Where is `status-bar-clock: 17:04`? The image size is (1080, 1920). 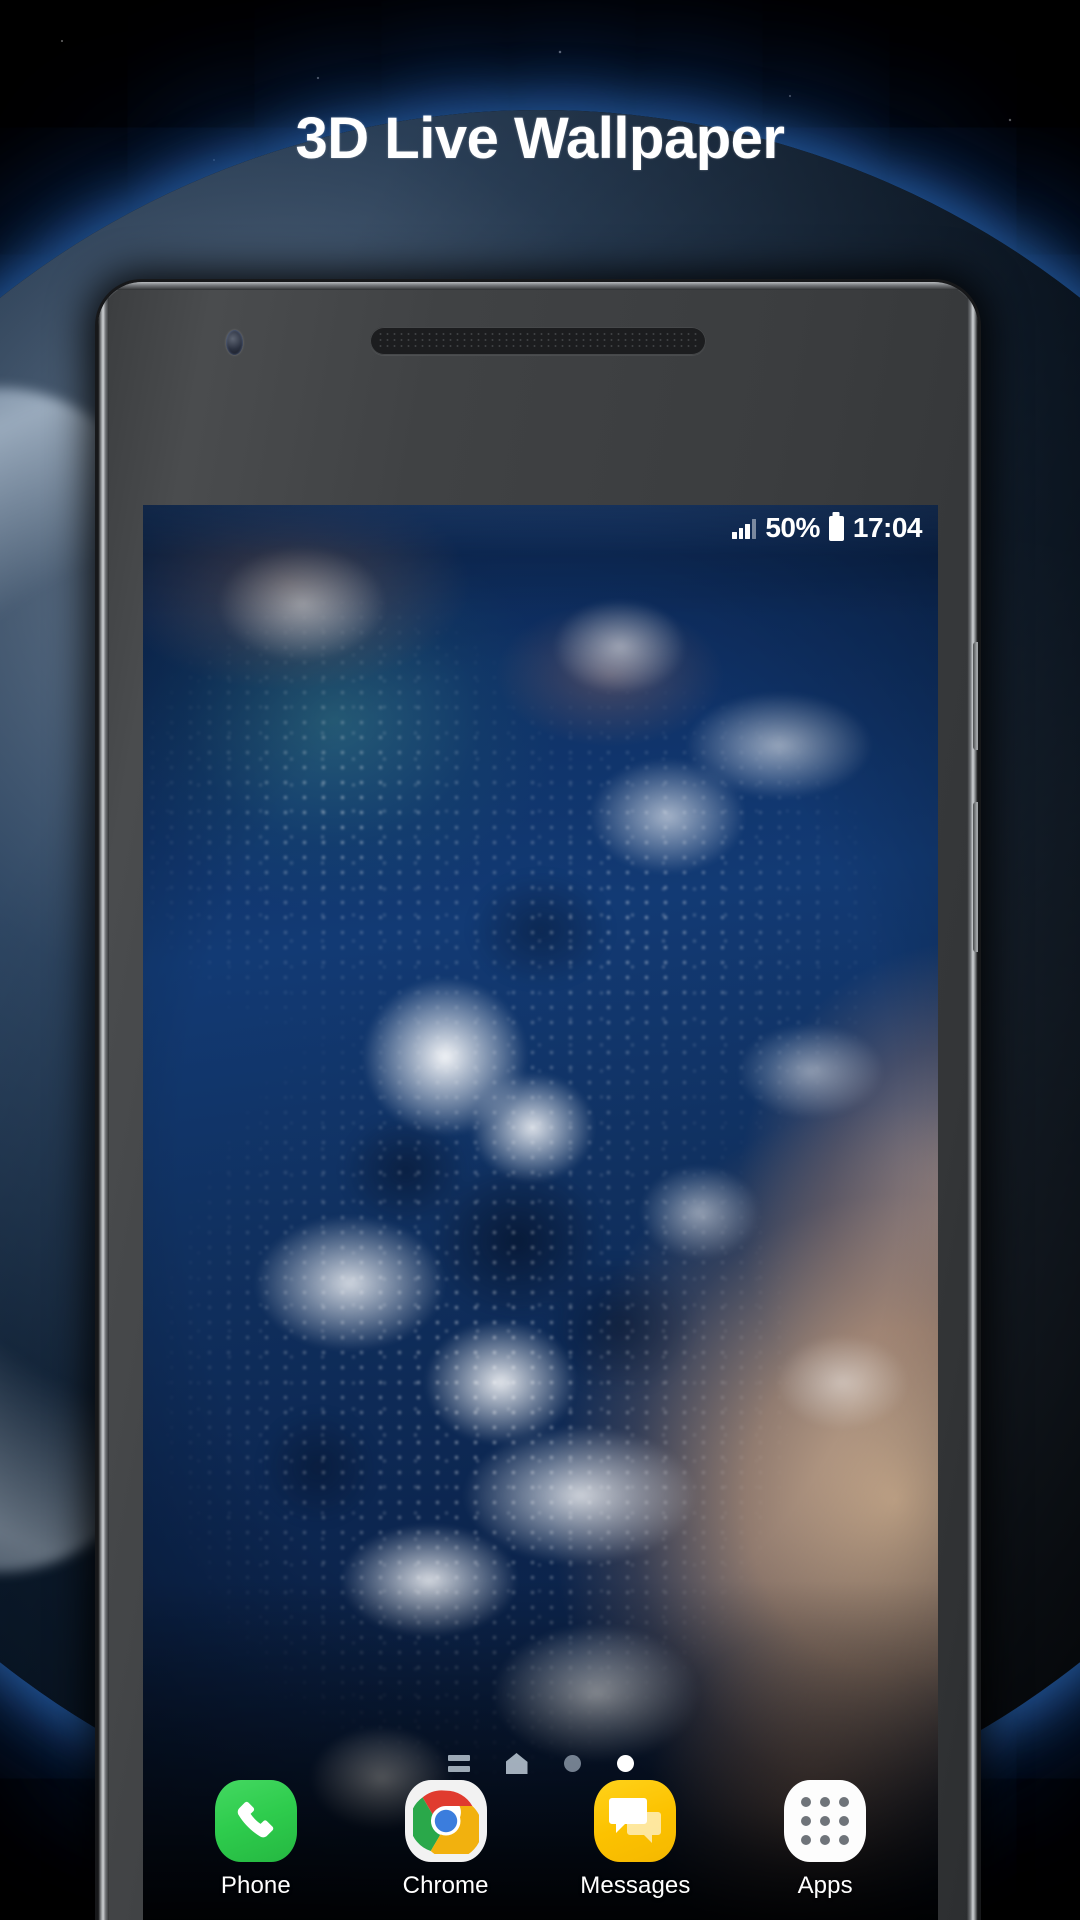 status-bar-clock: 17:04 is located at coordinates (887, 527).